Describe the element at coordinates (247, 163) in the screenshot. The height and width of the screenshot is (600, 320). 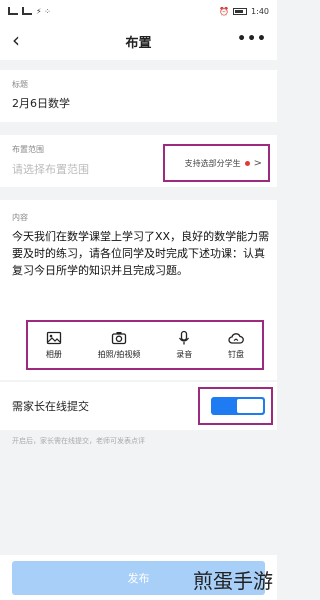
I see `red-dot-icon` at that location.